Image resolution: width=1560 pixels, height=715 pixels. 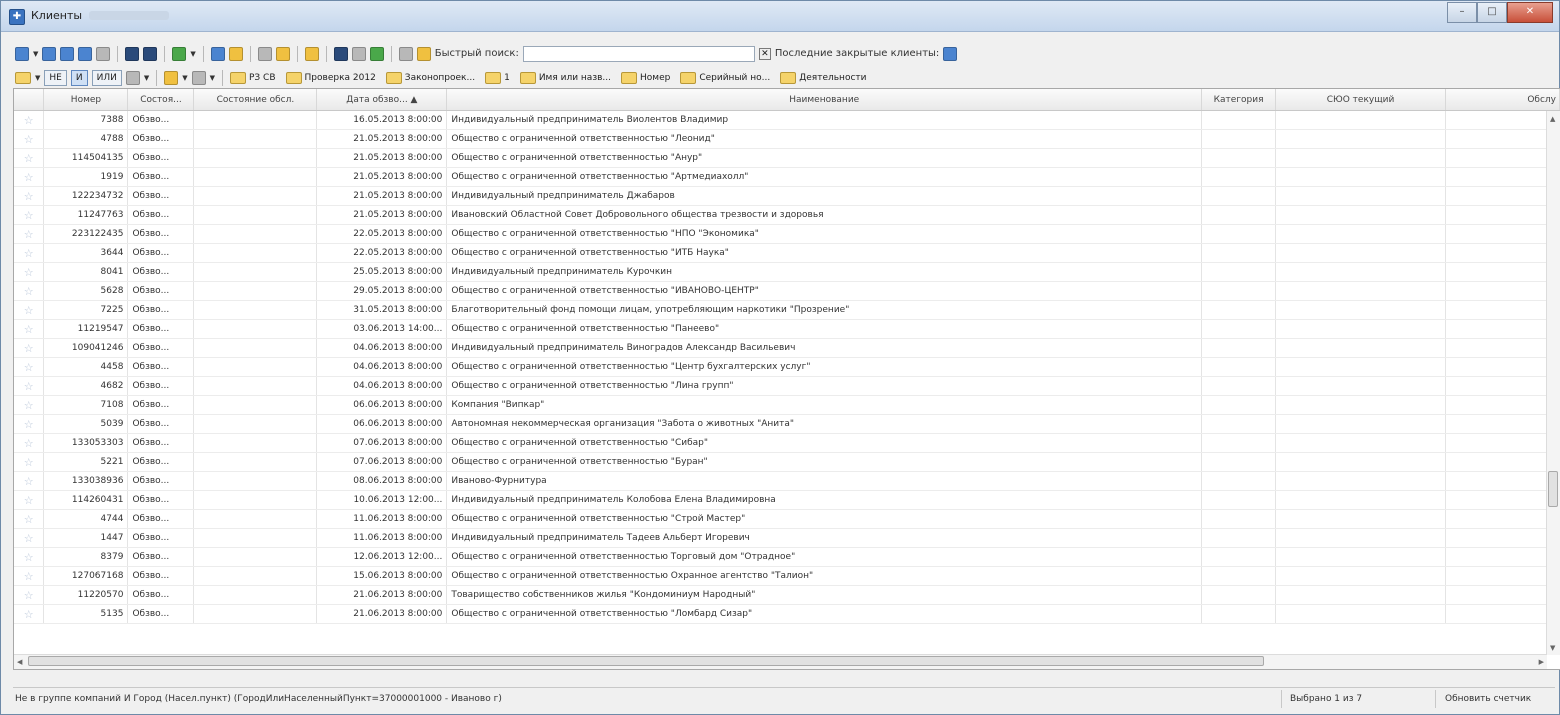 I want to click on title-bar: ✚ Клиенты – □ ✕, so click(x=780, y=16).